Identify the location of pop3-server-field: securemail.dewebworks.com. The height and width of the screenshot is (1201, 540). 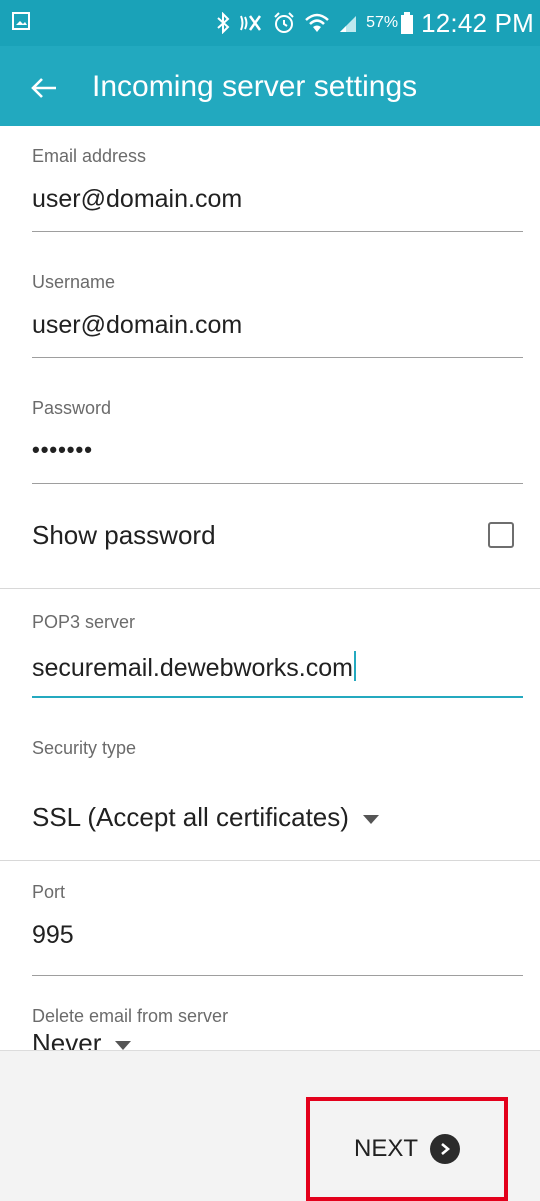
(277, 667).